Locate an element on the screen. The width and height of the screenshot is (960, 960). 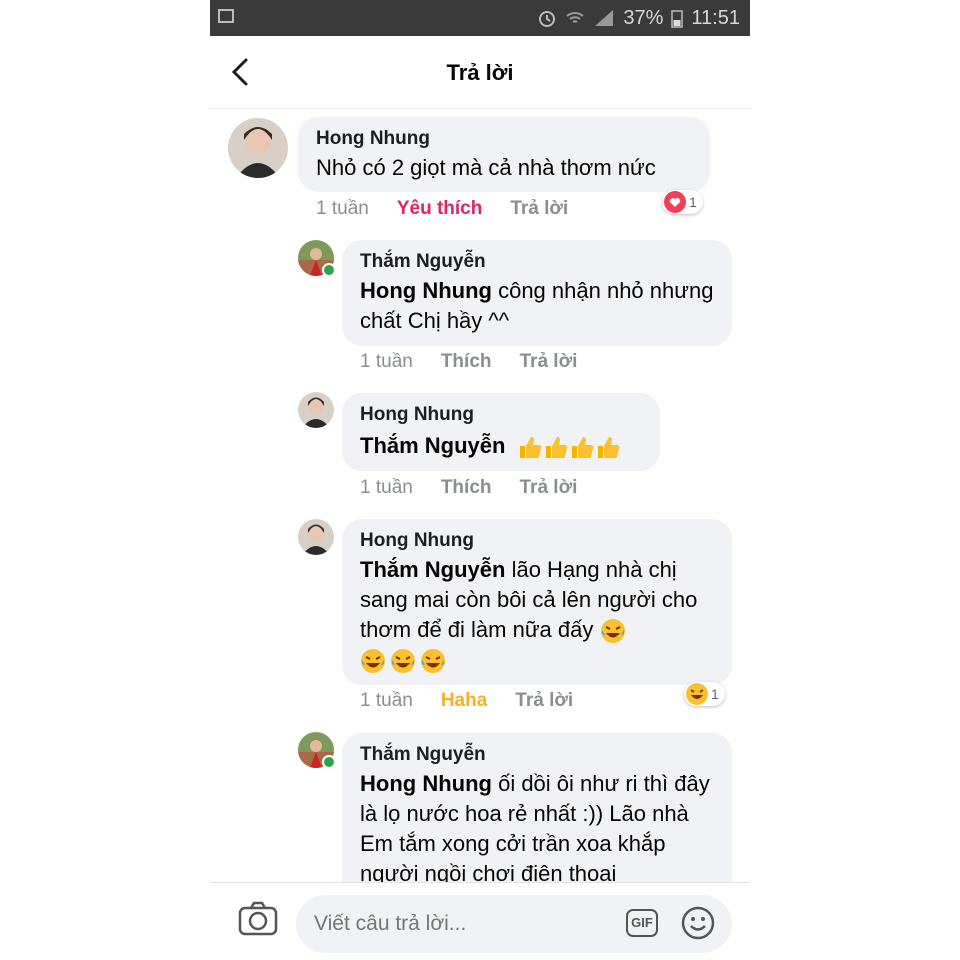
like-button: Haha is located at coordinates (464, 701).